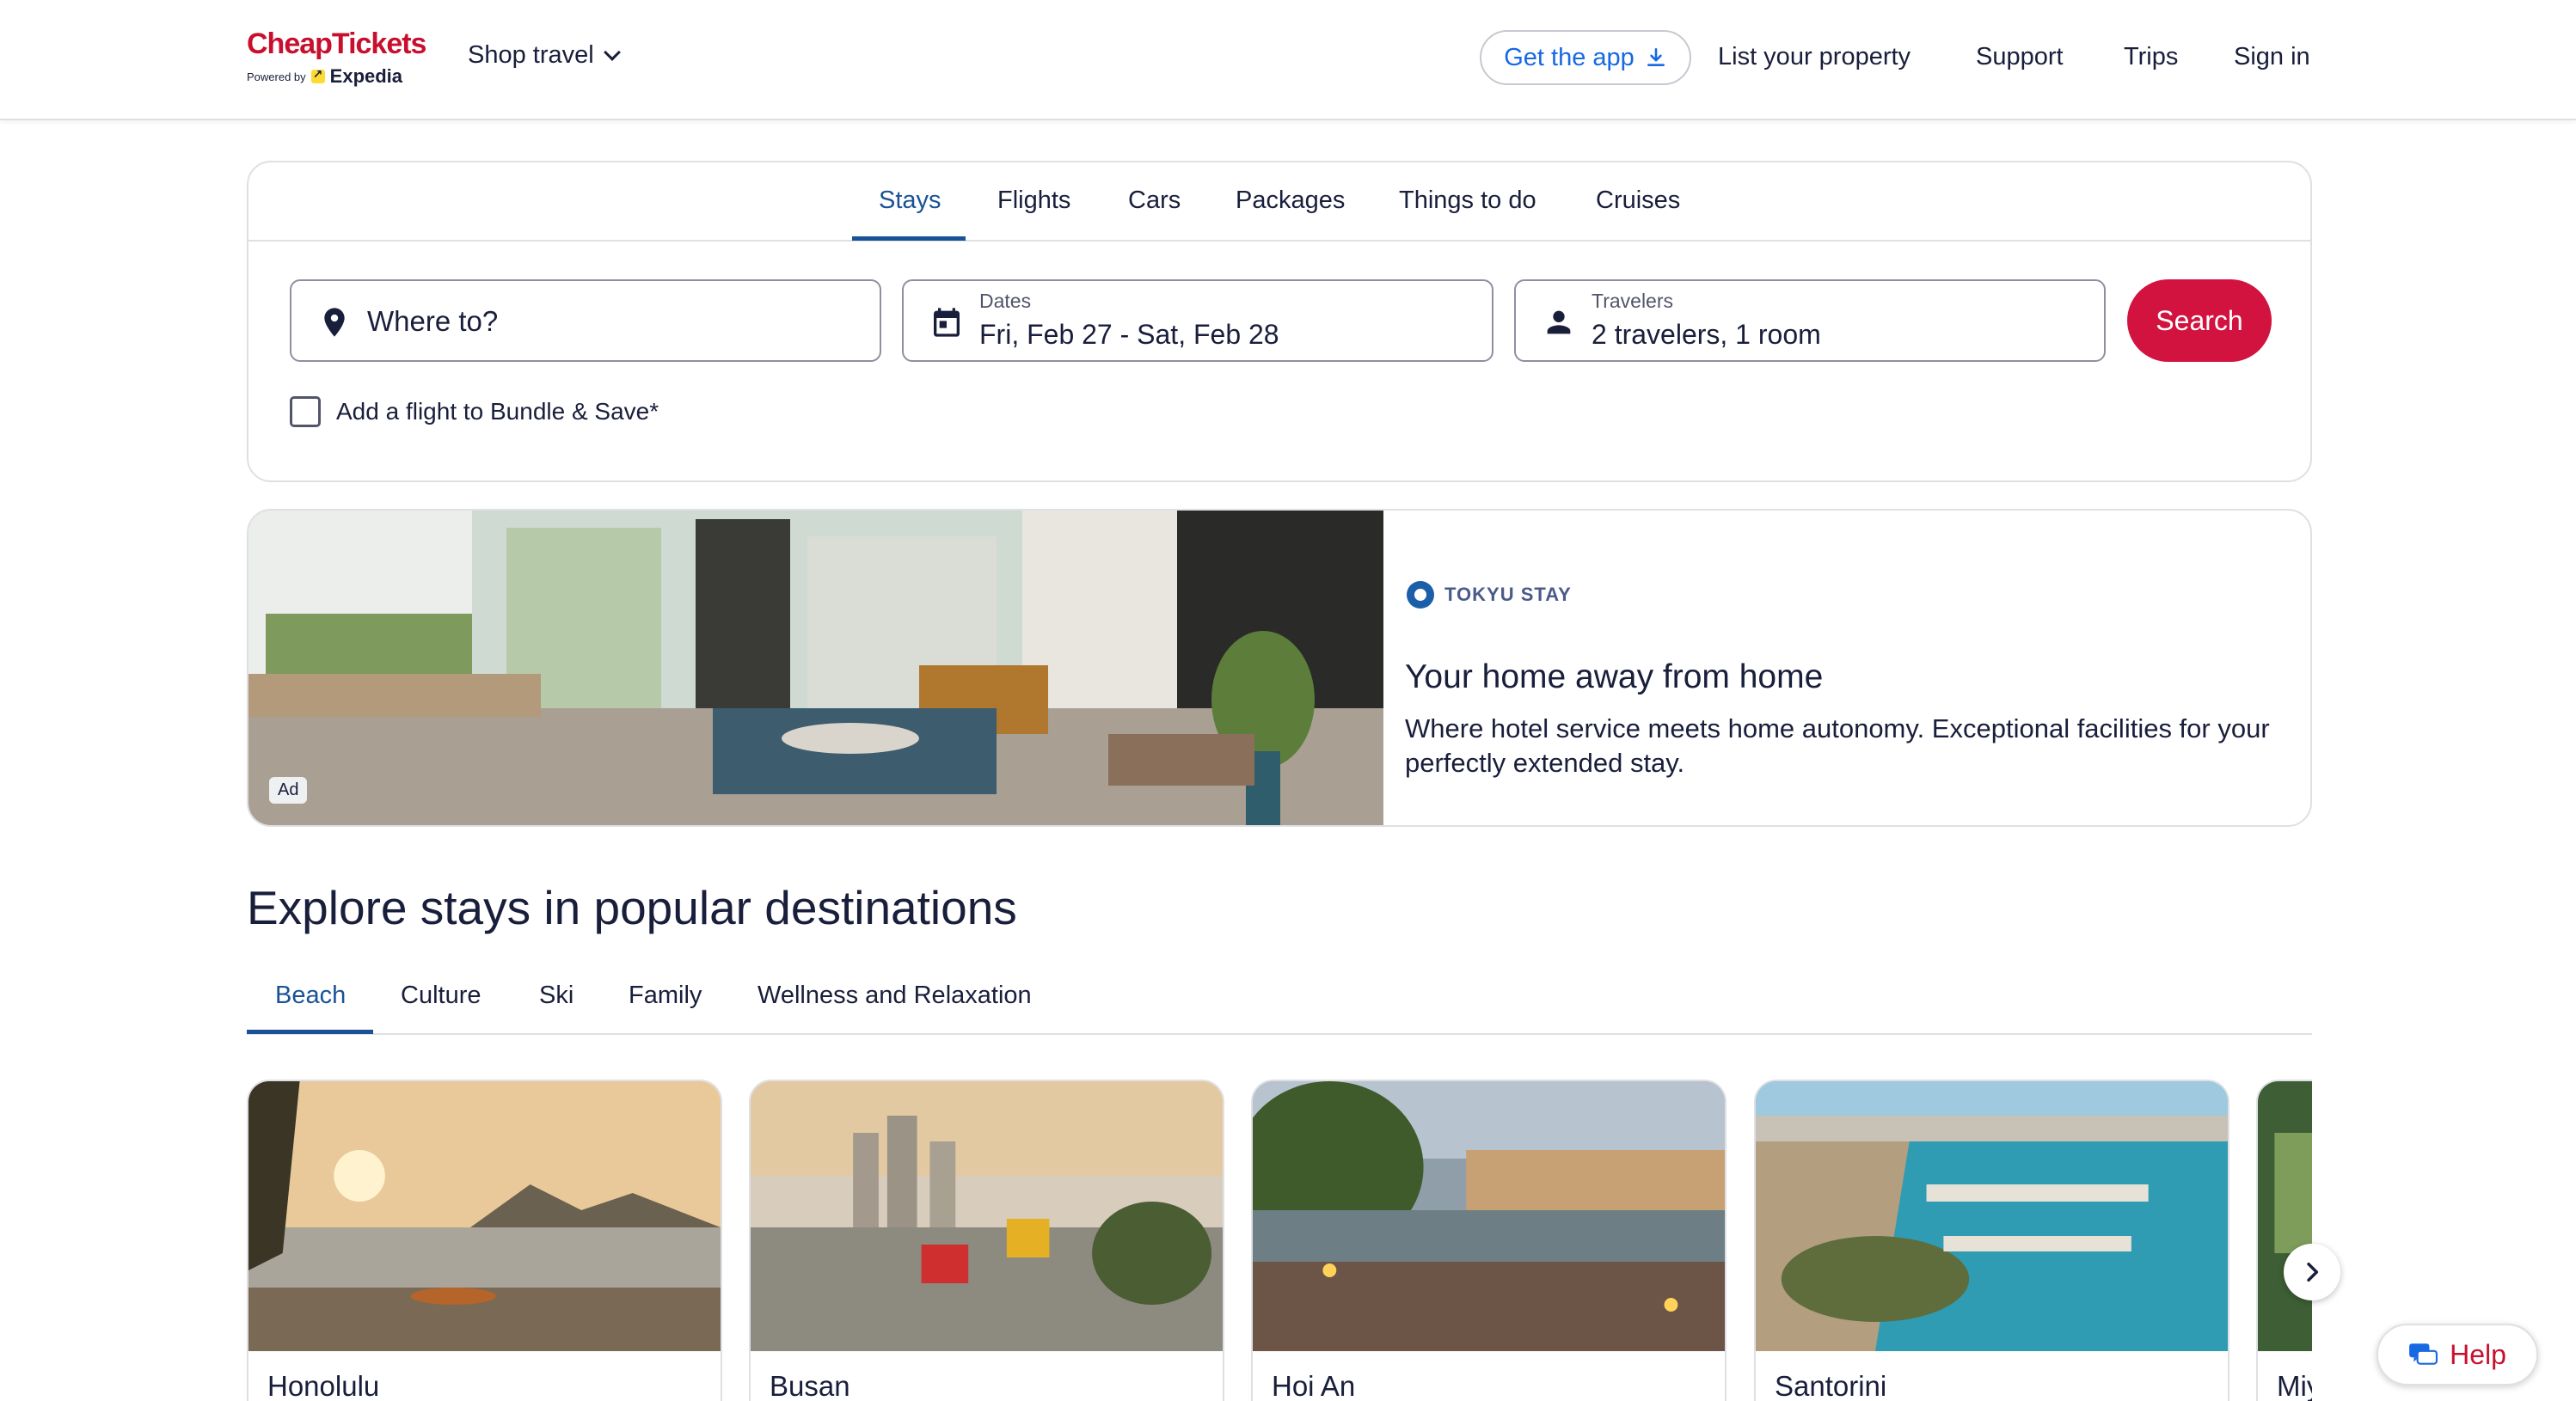 Image resolution: width=2576 pixels, height=1401 pixels. What do you see at coordinates (323, 1386) in the screenshot?
I see `destination-name: Honolulu` at bounding box center [323, 1386].